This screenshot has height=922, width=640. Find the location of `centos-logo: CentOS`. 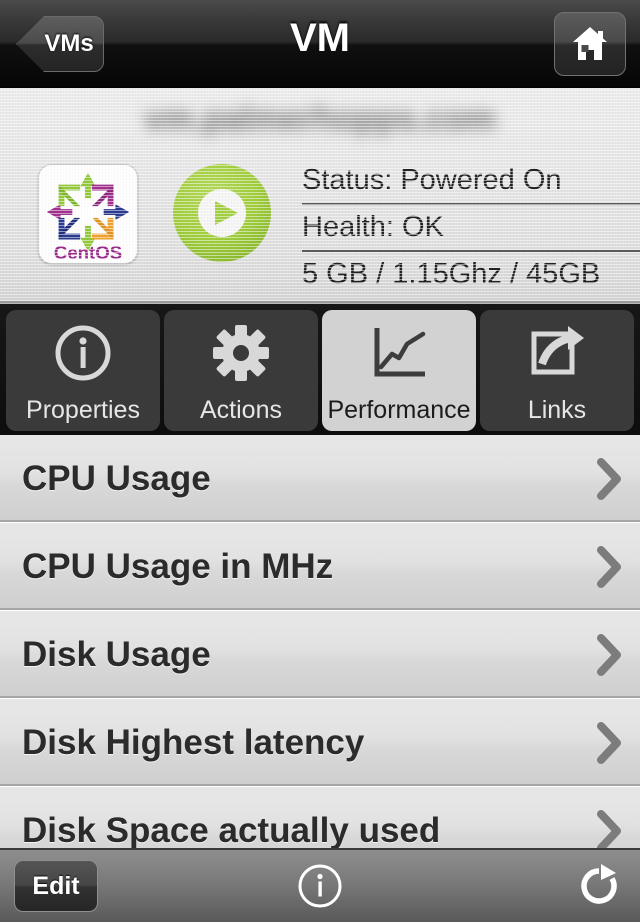

centos-logo: CentOS is located at coordinates (88, 214).